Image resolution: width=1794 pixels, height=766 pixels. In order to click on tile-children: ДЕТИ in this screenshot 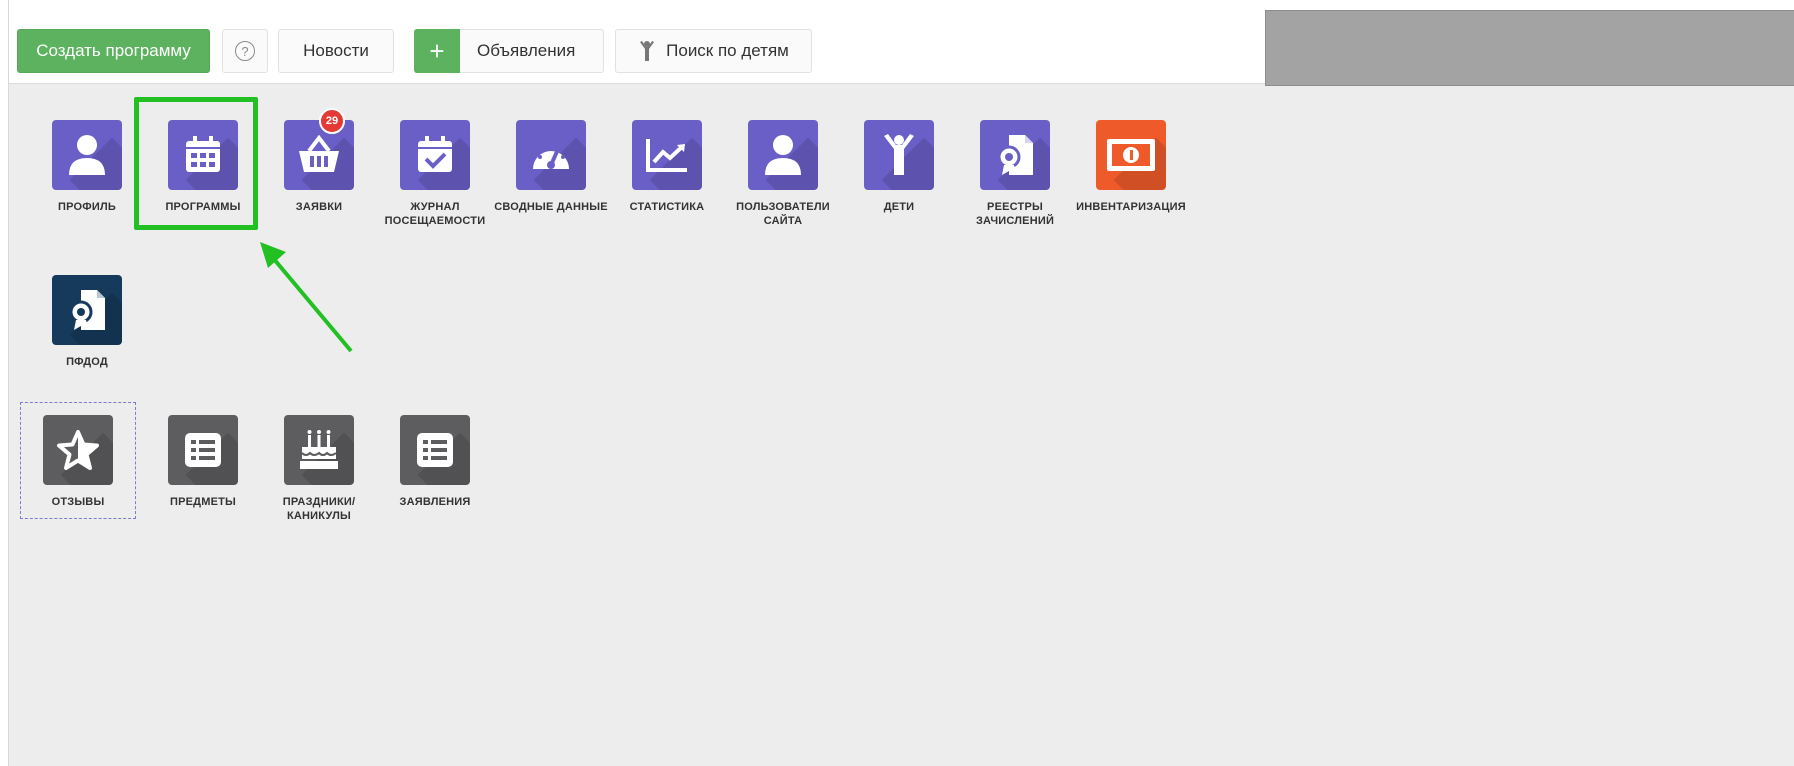, I will do `click(899, 167)`.